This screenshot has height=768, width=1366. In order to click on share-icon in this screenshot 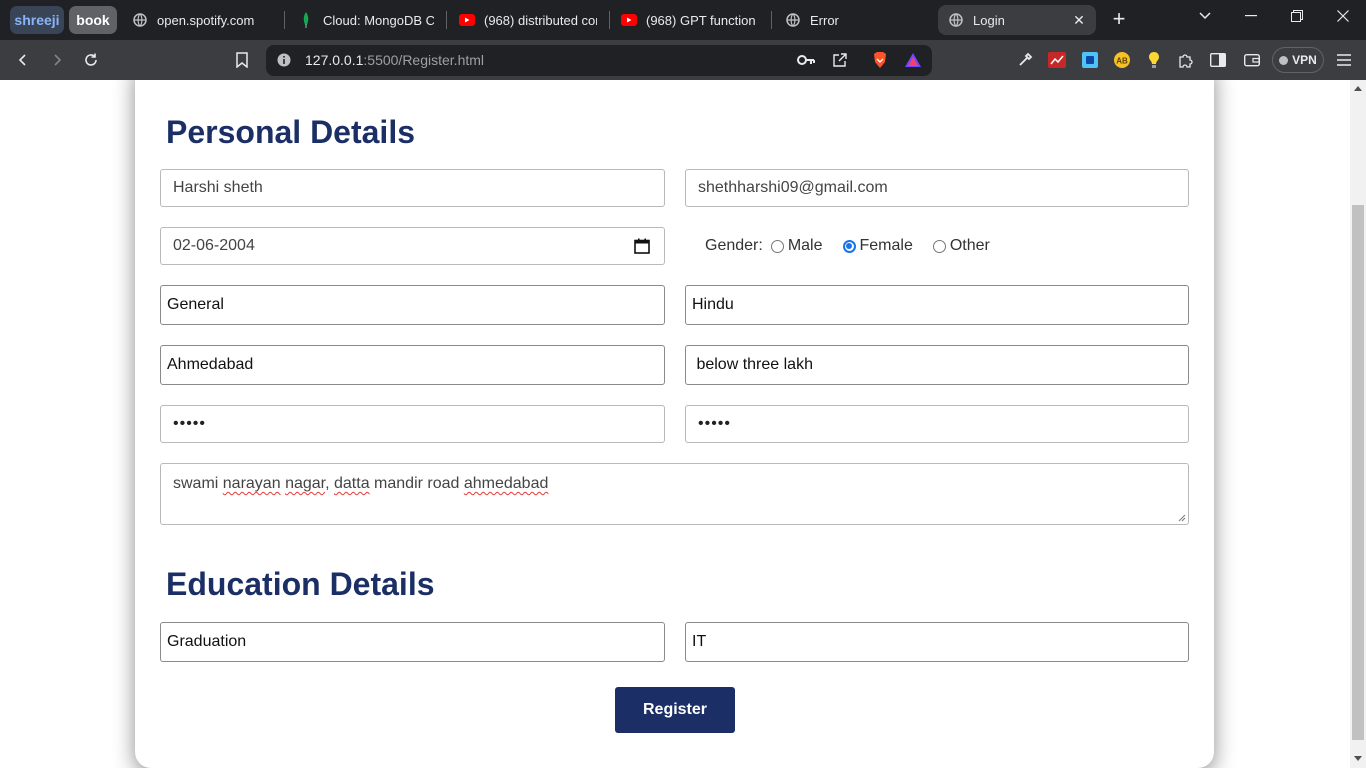, I will do `click(840, 60)`.